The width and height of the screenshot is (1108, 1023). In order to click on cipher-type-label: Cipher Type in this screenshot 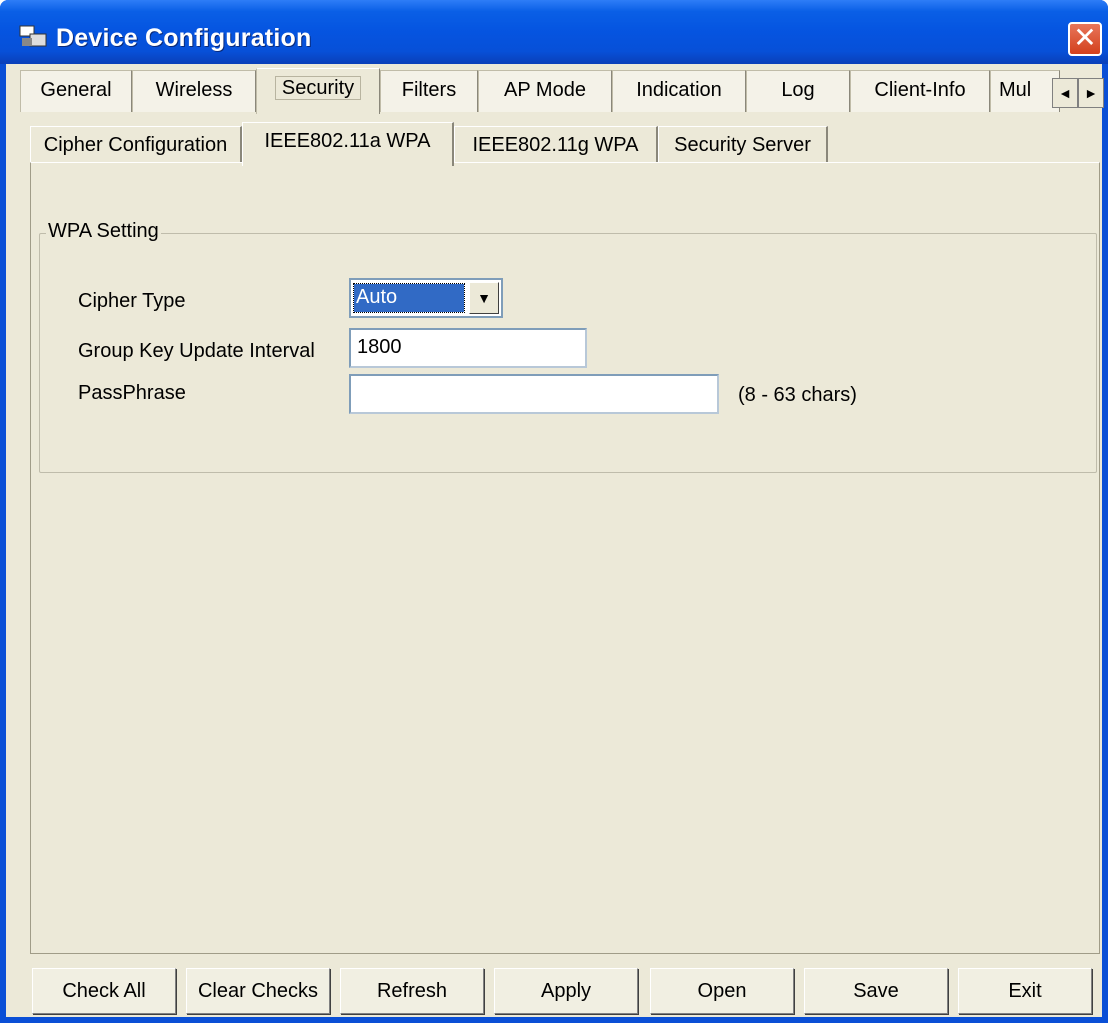, I will do `click(132, 301)`.